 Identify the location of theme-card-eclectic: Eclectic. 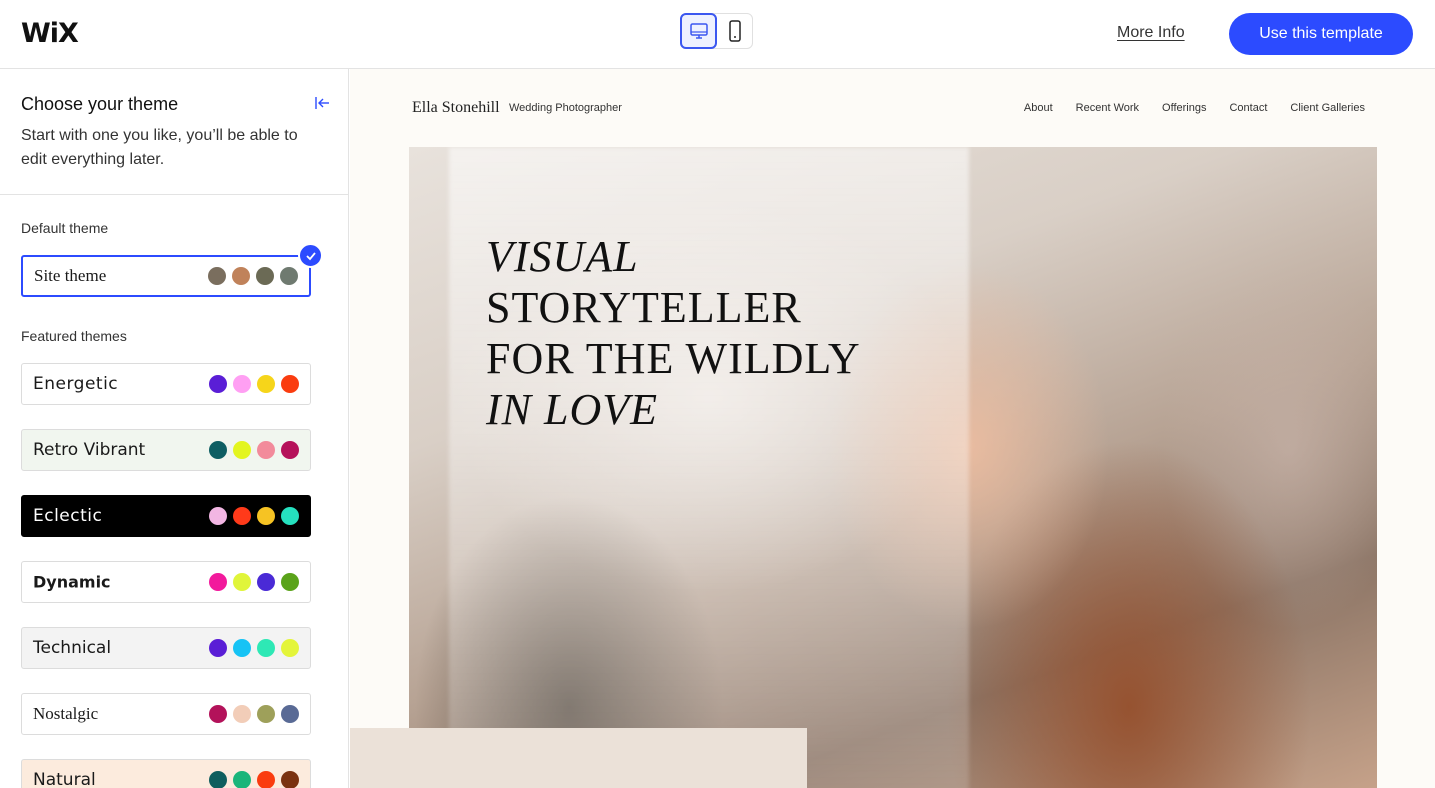
(166, 516).